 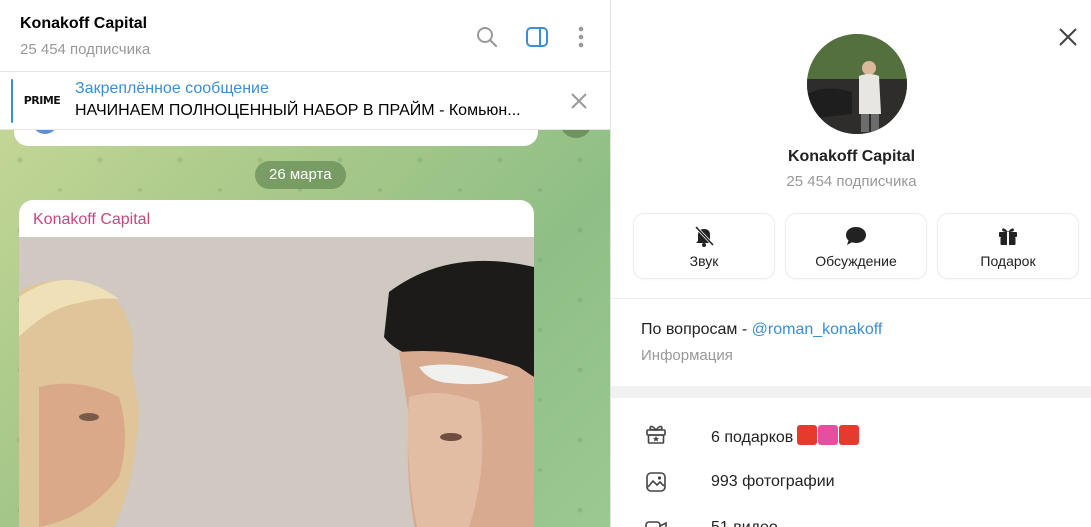 I want to click on gift-label: Подарок, so click(x=1008, y=261).